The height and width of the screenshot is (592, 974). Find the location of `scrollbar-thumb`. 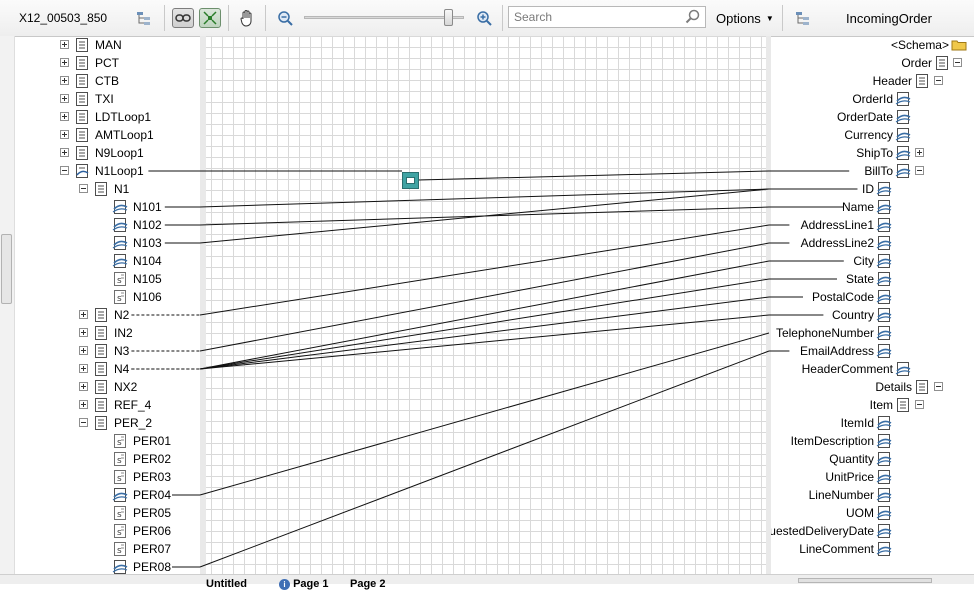

scrollbar-thumb is located at coordinates (6, 269).